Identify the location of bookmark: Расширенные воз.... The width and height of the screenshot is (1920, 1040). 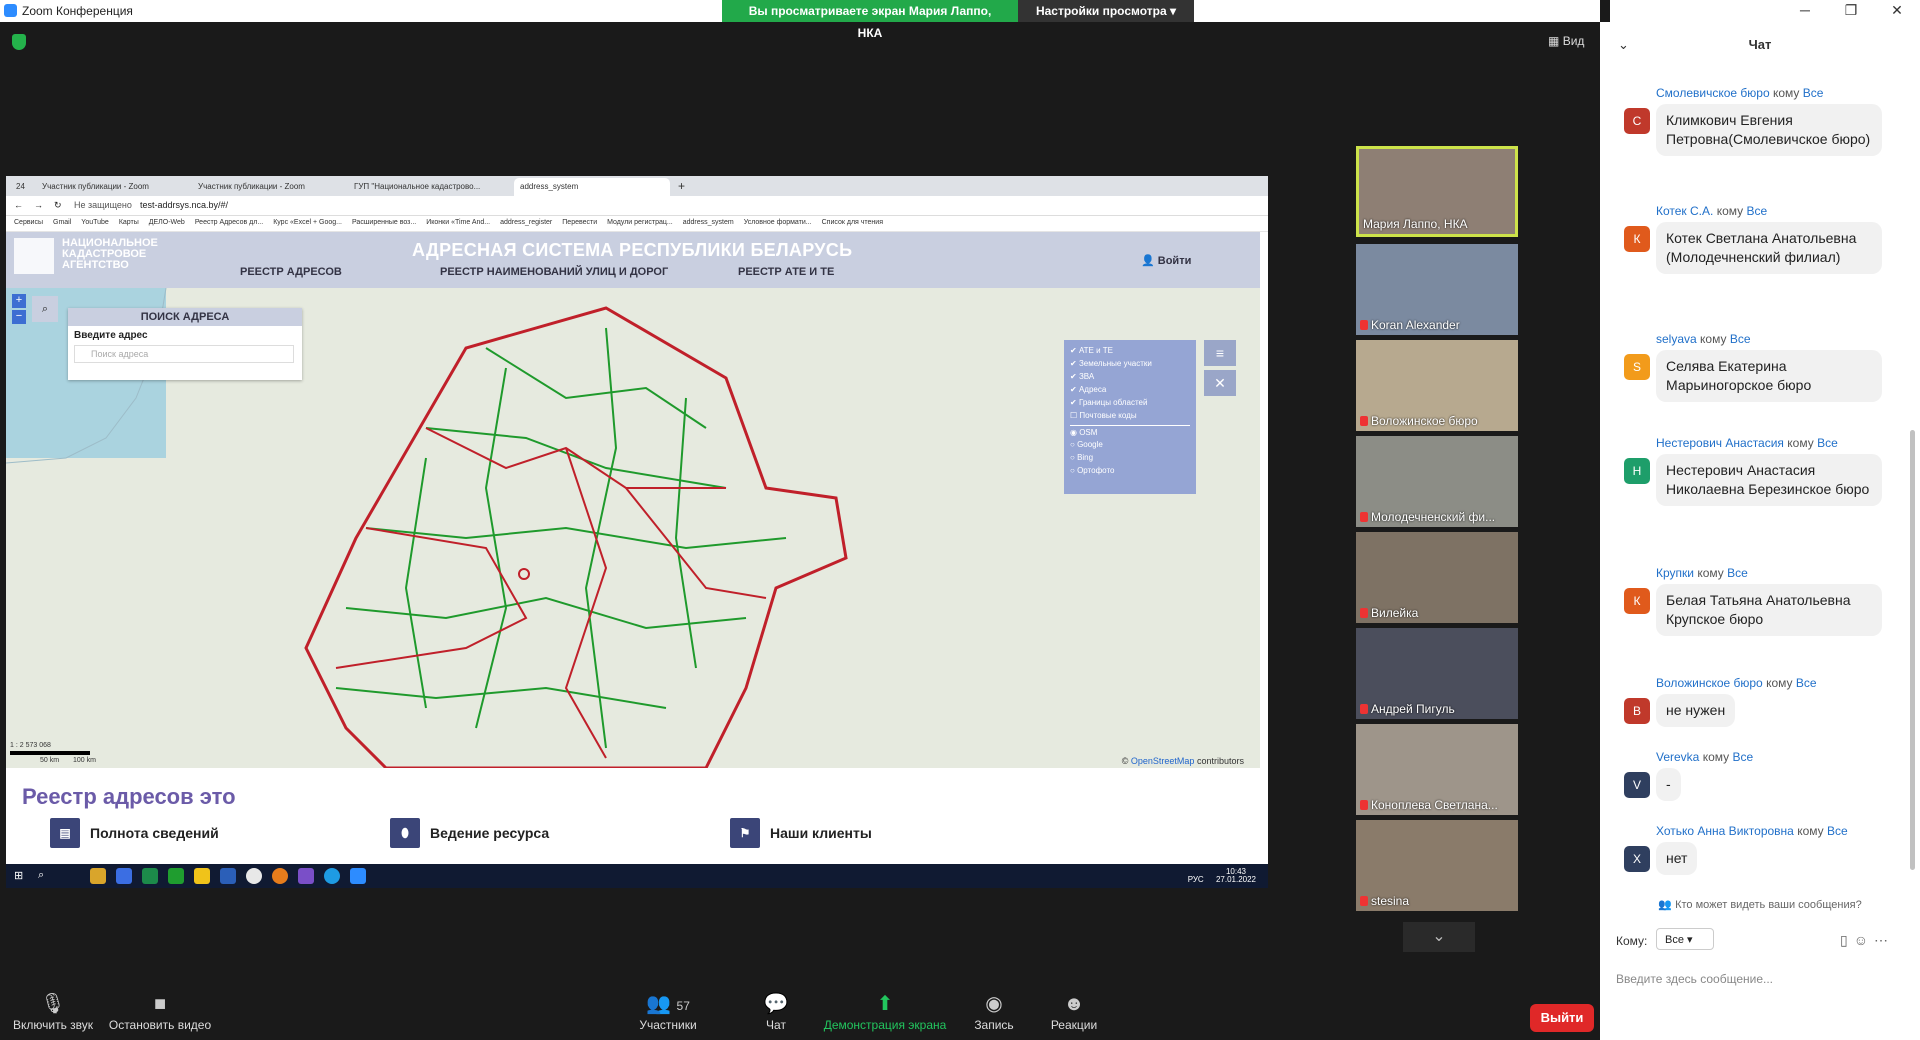
(384, 222).